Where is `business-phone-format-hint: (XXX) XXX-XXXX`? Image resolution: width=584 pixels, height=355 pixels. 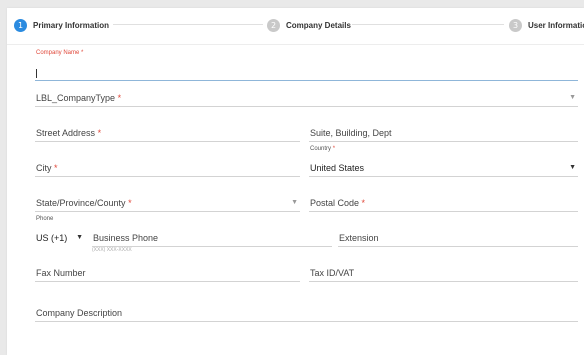
business-phone-format-hint: (XXX) XXX-XXXX is located at coordinates (112, 250).